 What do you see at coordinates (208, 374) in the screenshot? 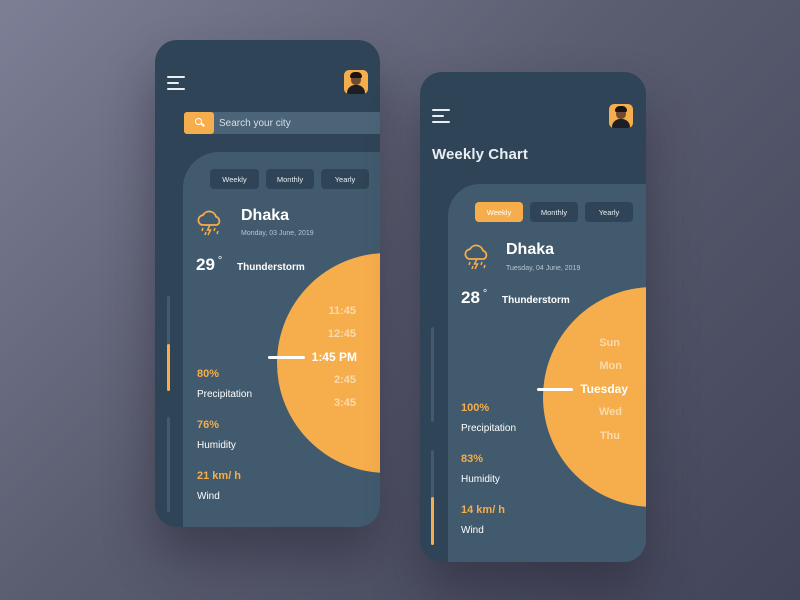
I see `precipitation-value: 80%` at bounding box center [208, 374].